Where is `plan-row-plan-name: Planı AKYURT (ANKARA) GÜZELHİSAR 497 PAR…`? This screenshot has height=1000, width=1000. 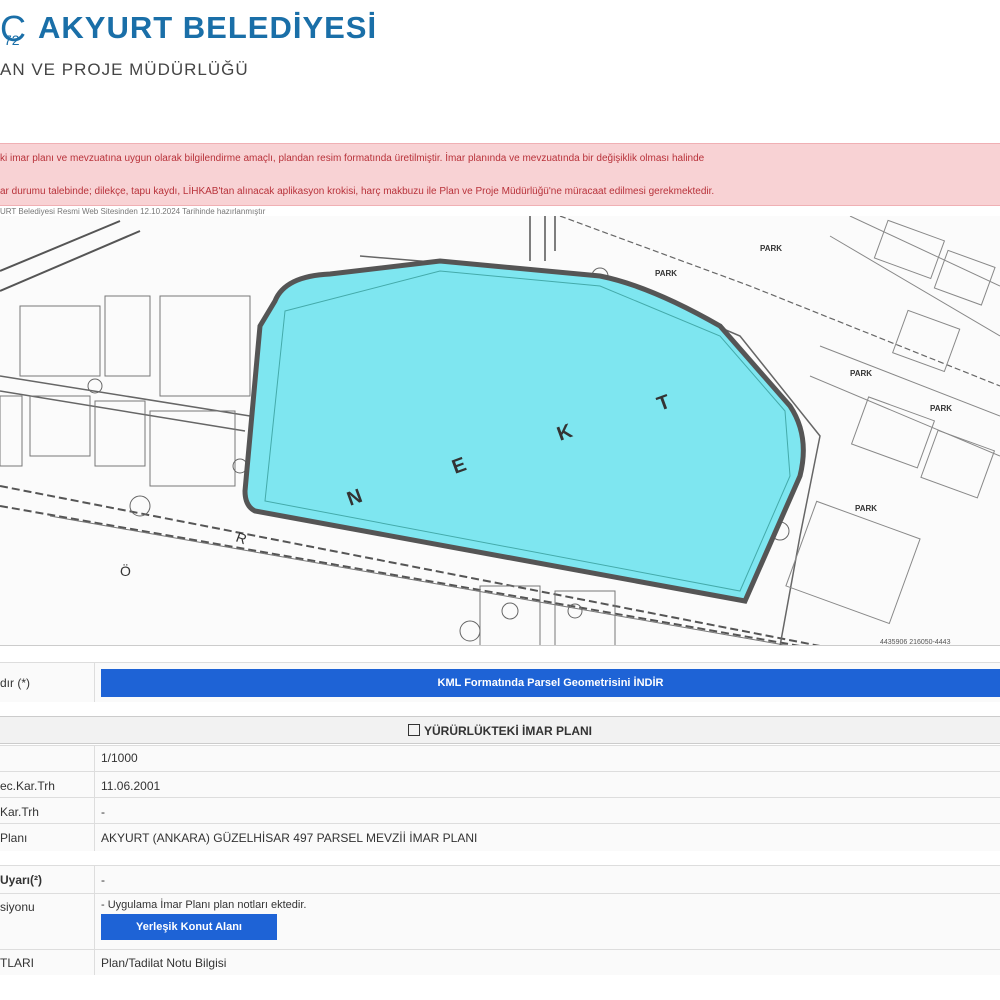 plan-row-plan-name: Planı AKYURT (ANKARA) GÜZELHİSAR 497 PAR… is located at coordinates (500, 837).